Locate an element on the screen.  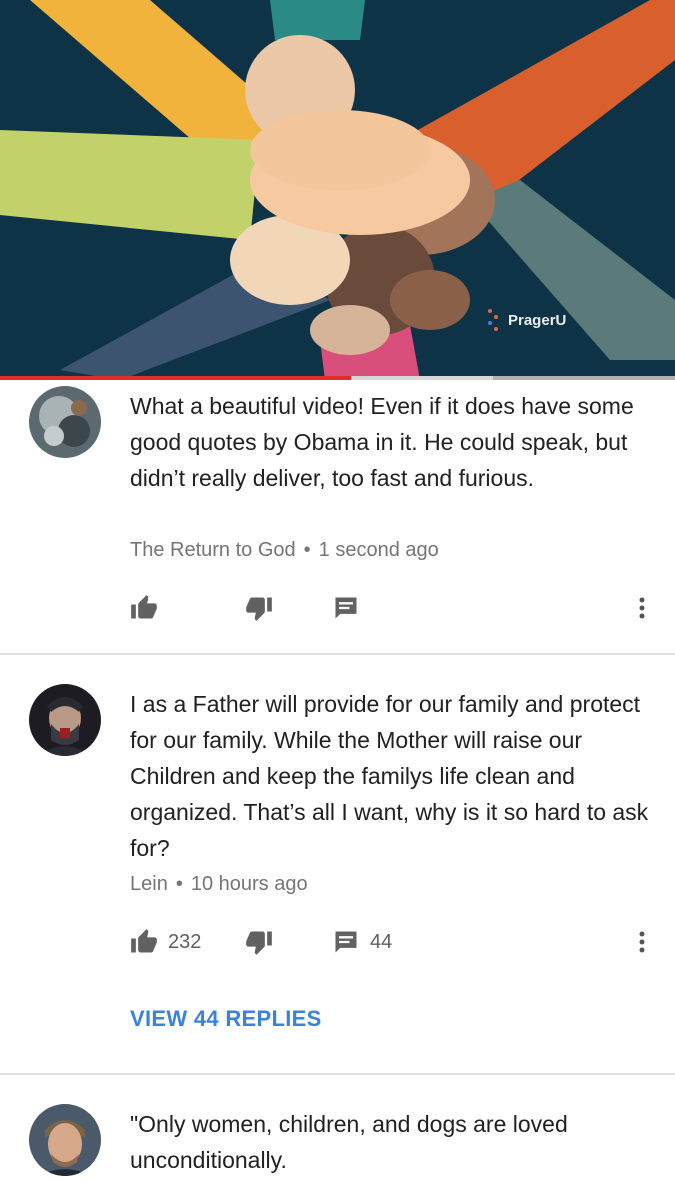
avatar-abstract-icon is located at coordinates (65, 422).